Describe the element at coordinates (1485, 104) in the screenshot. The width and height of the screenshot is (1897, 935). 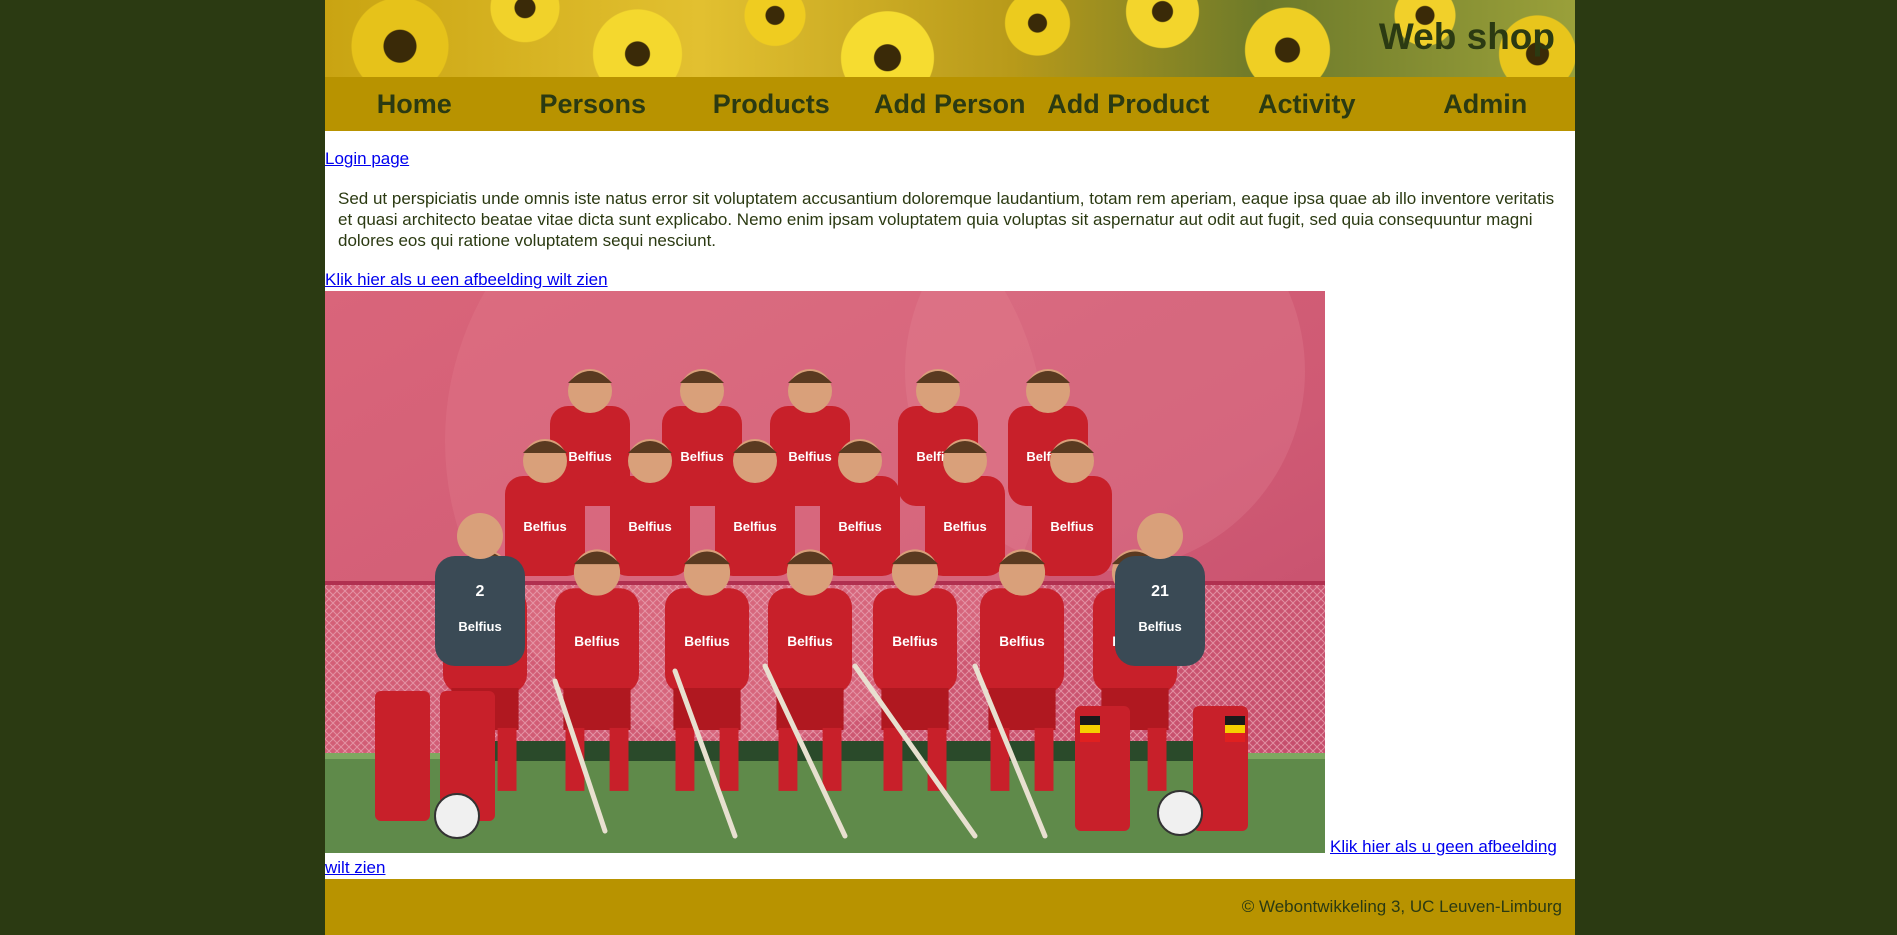
I see `nav-item-admin: Admin` at that location.